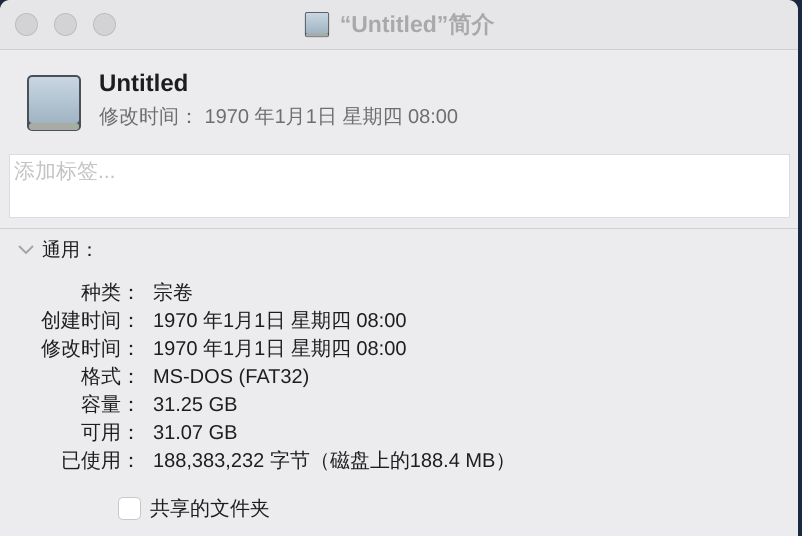  I want to click on field-value: 31.25 GB, so click(196, 405).